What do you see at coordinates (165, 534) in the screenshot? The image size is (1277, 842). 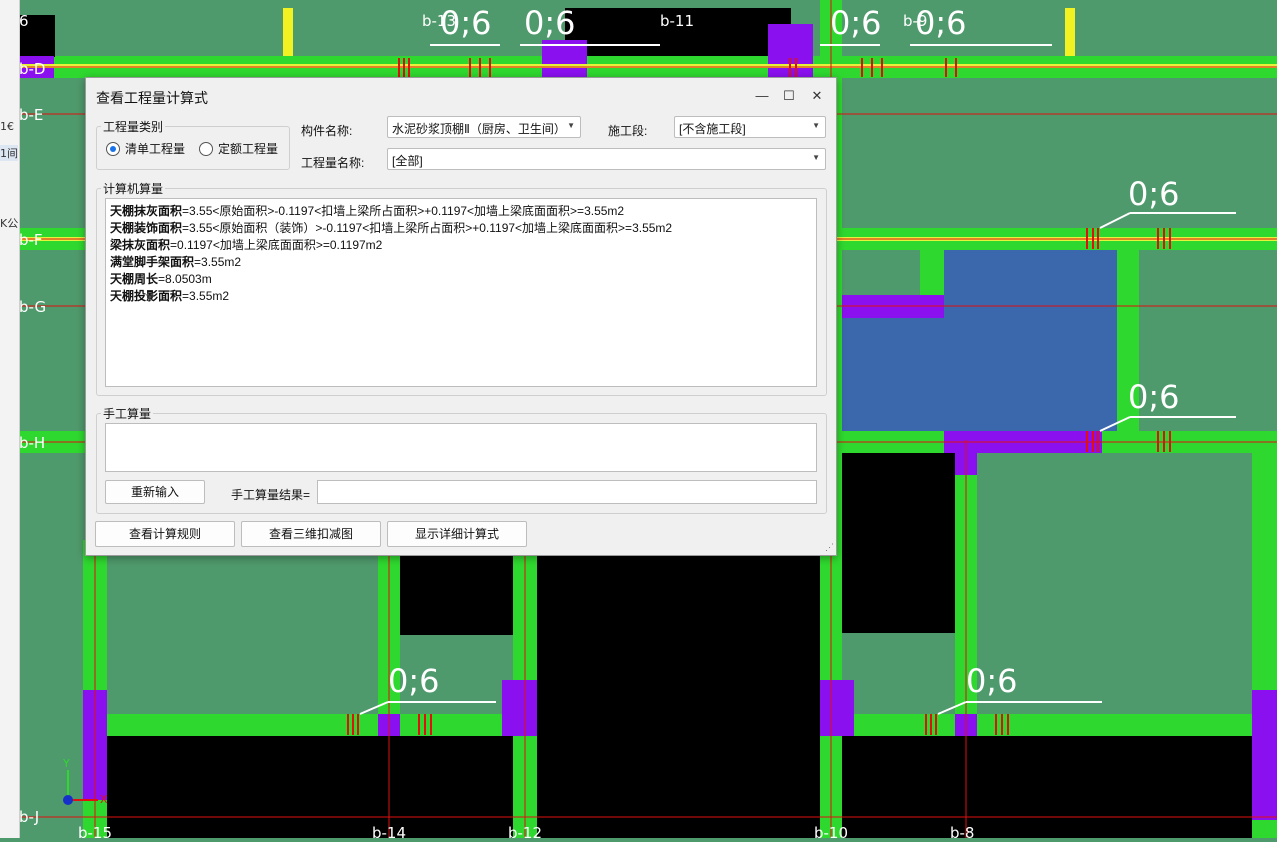 I see `view-rules-button: 查看计算规则` at bounding box center [165, 534].